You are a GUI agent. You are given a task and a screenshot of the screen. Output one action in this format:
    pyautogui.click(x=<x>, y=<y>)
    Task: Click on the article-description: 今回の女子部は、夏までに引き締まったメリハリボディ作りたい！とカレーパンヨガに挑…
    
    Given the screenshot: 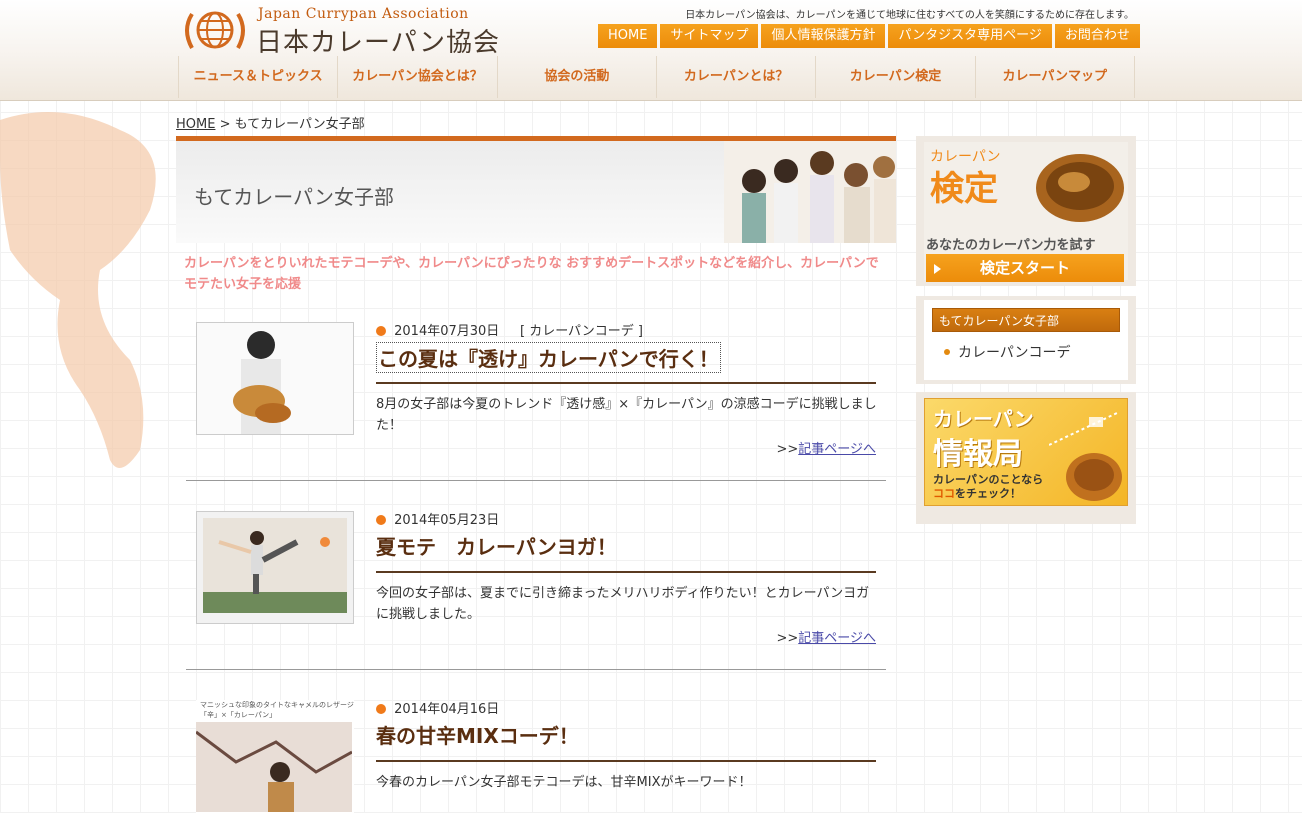 What is the action you would take?
    pyautogui.click(x=623, y=604)
    